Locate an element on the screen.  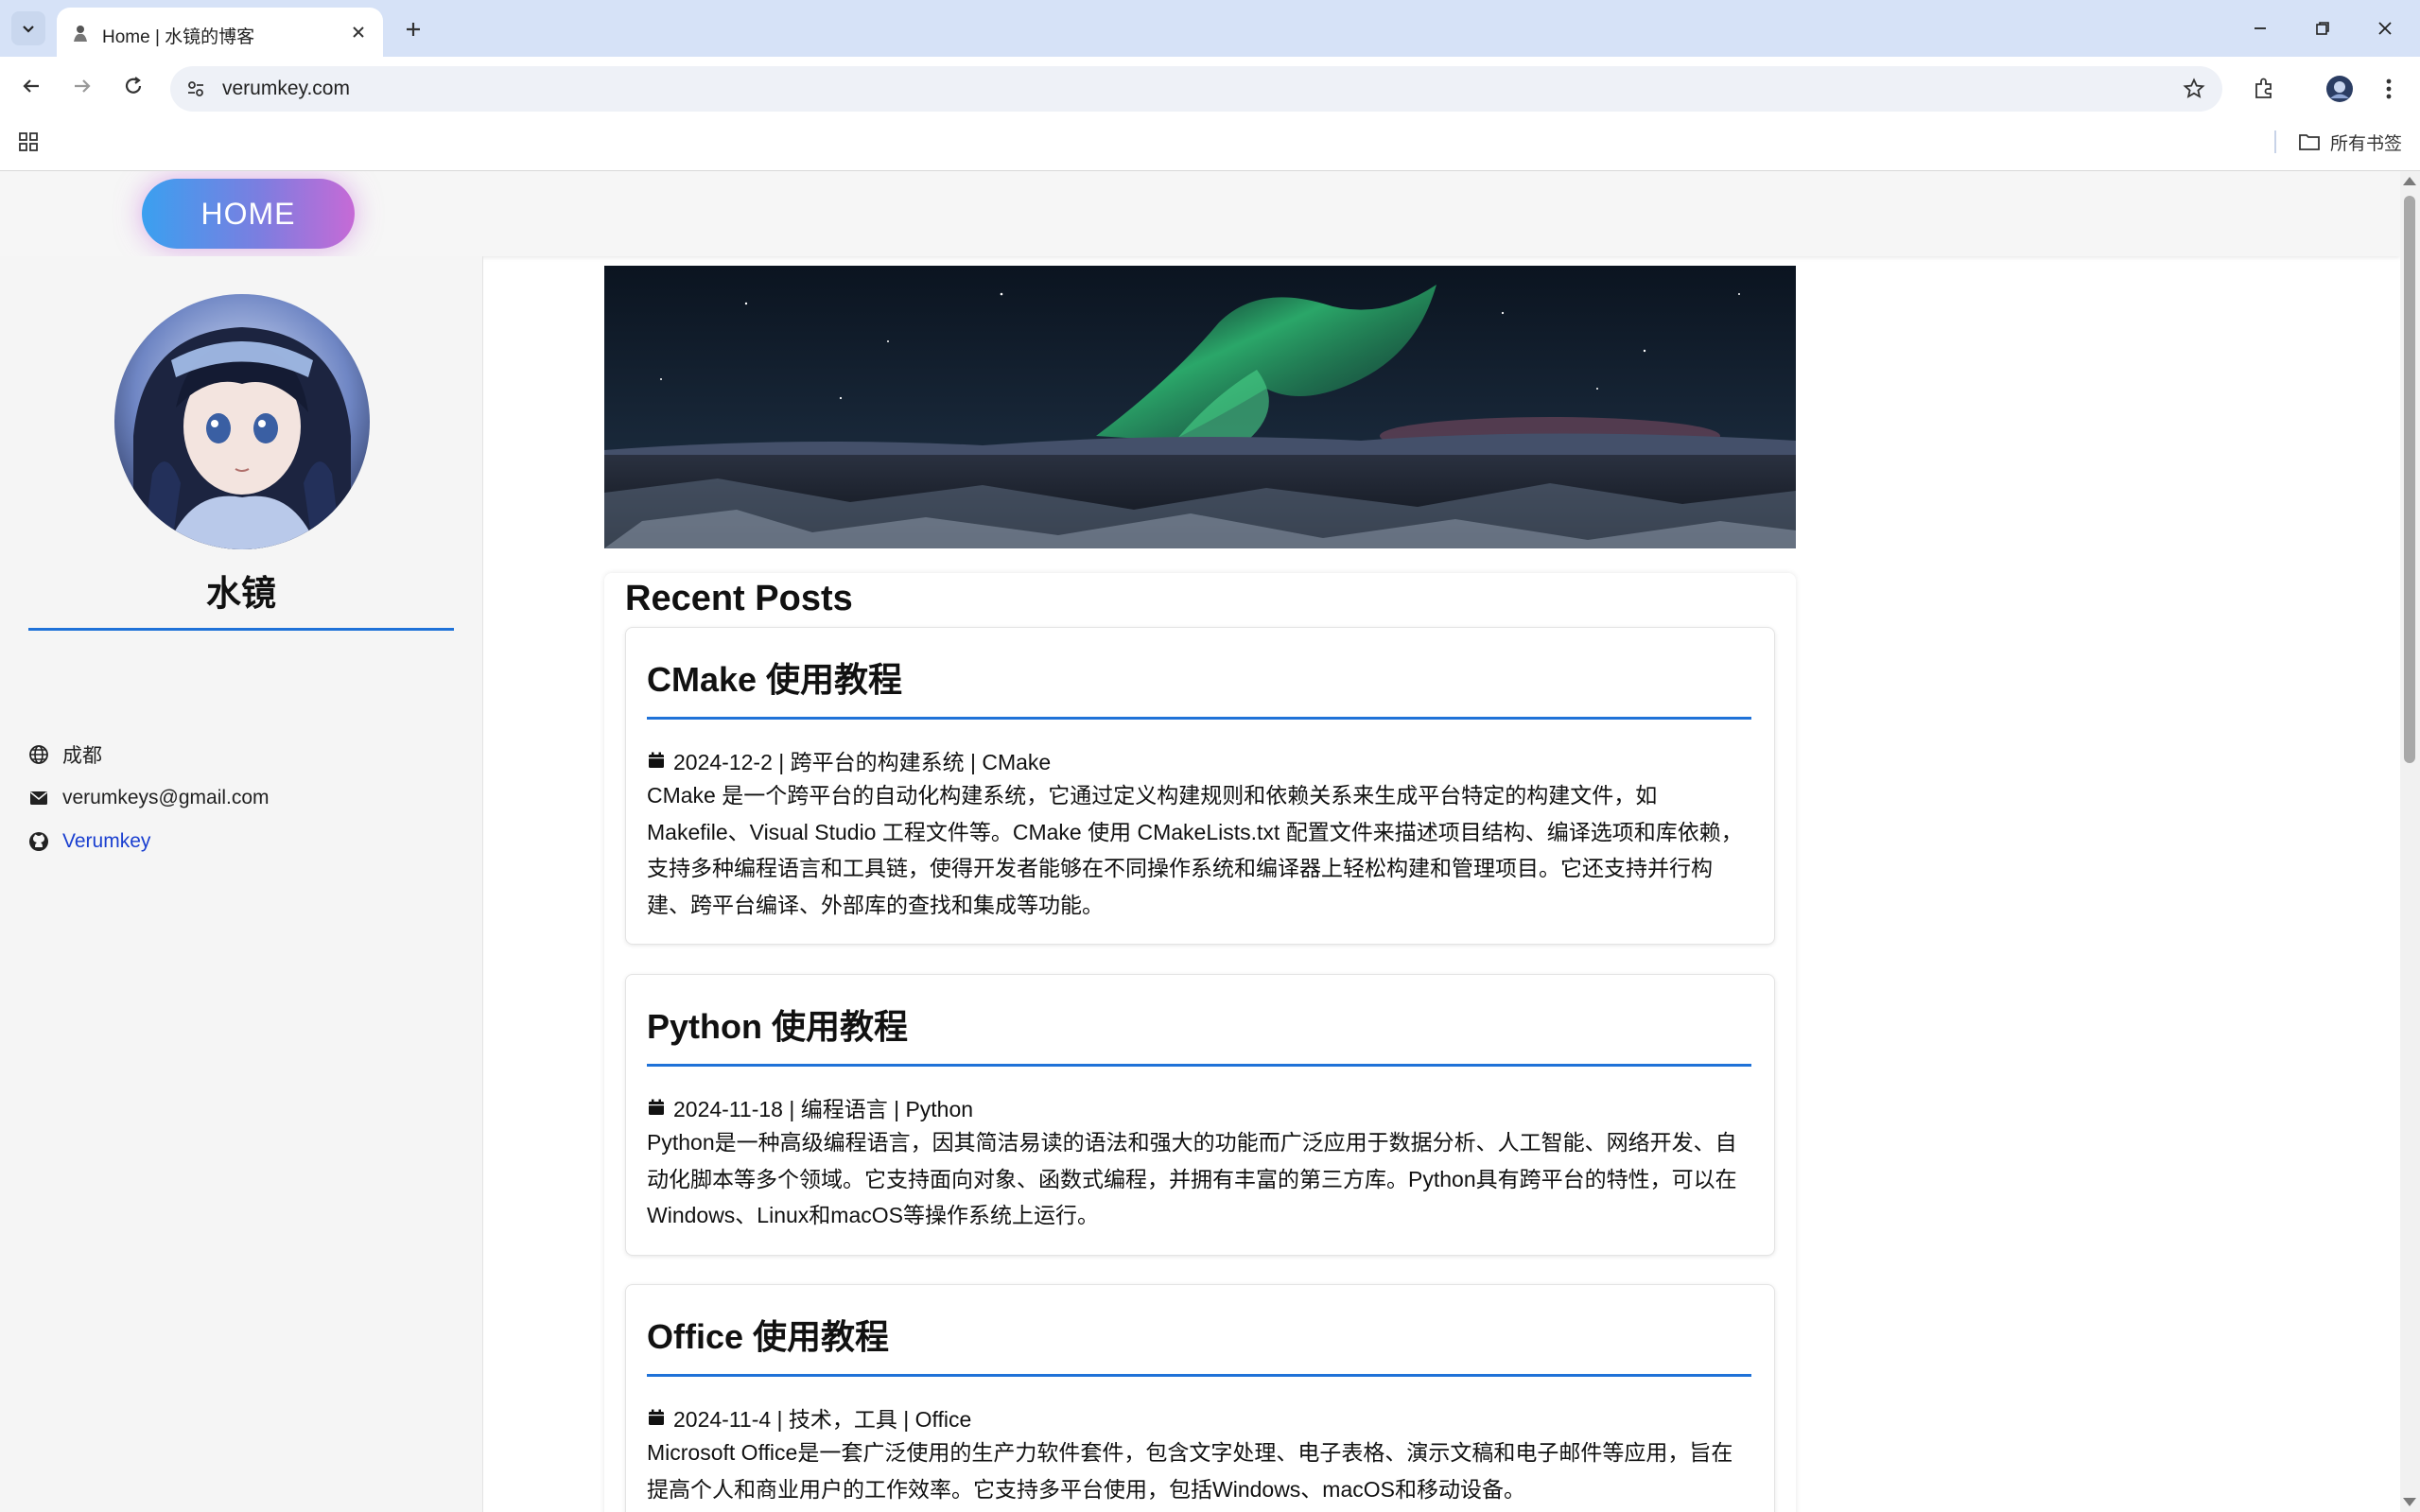
close-window-icon is located at coordinates (2385, 28).